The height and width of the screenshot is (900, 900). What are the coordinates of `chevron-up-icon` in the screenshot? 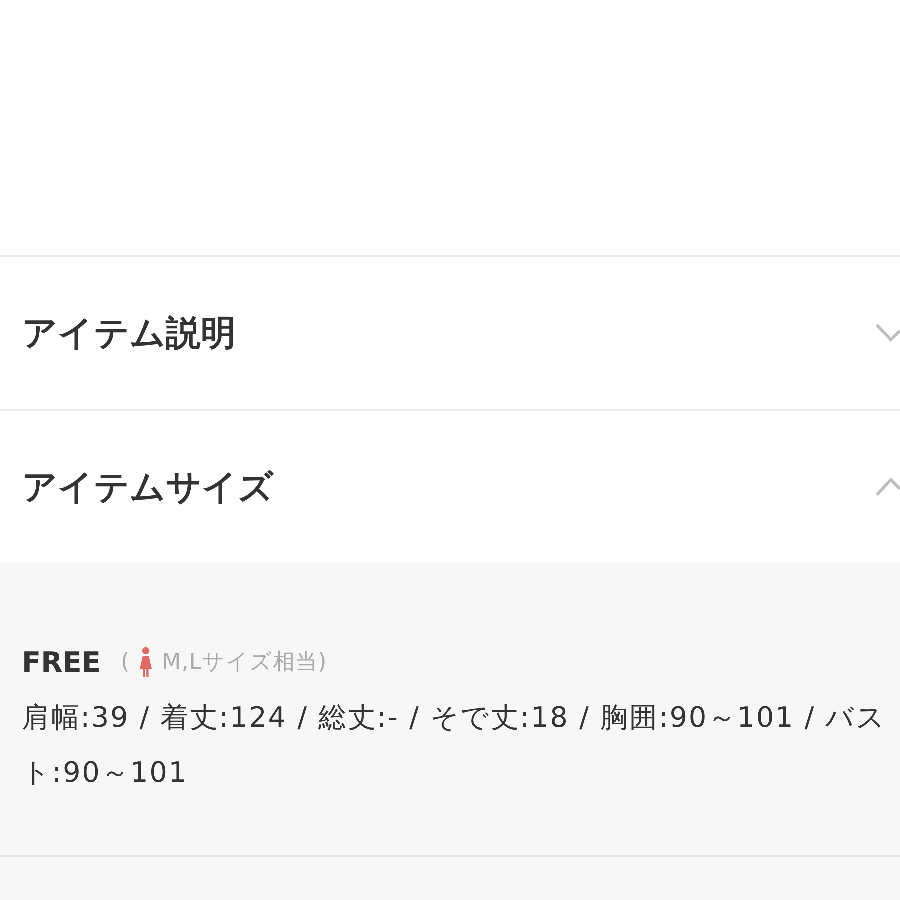 It's located at (887, 487).